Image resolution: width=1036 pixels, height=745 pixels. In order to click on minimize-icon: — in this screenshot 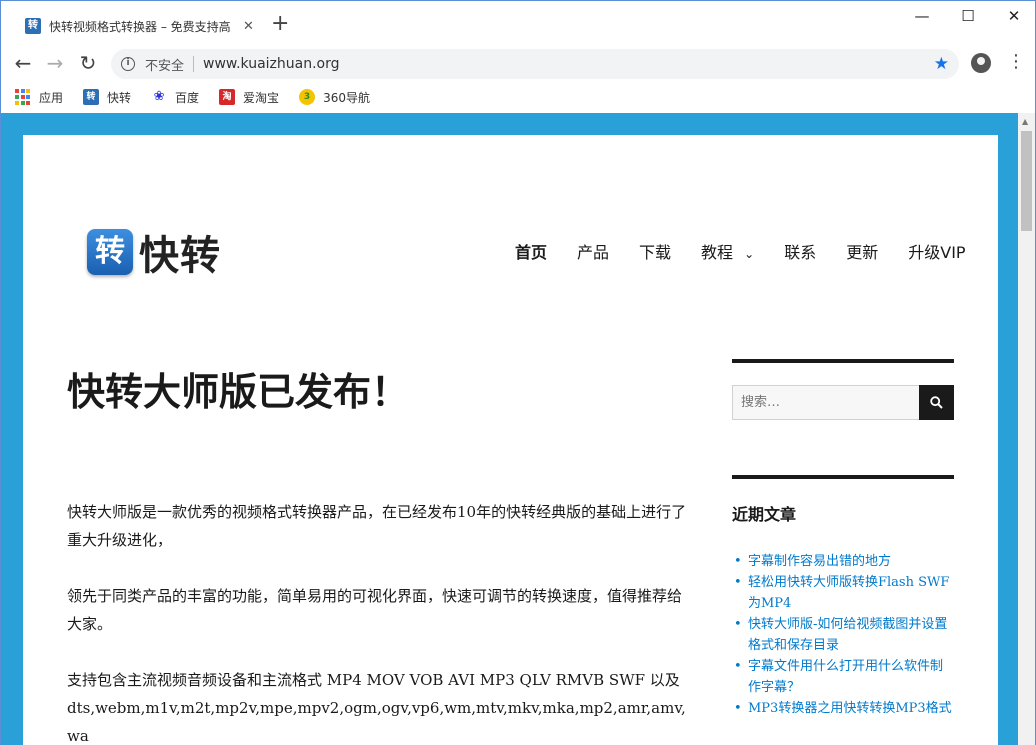, I will do `click(922, 16)`.